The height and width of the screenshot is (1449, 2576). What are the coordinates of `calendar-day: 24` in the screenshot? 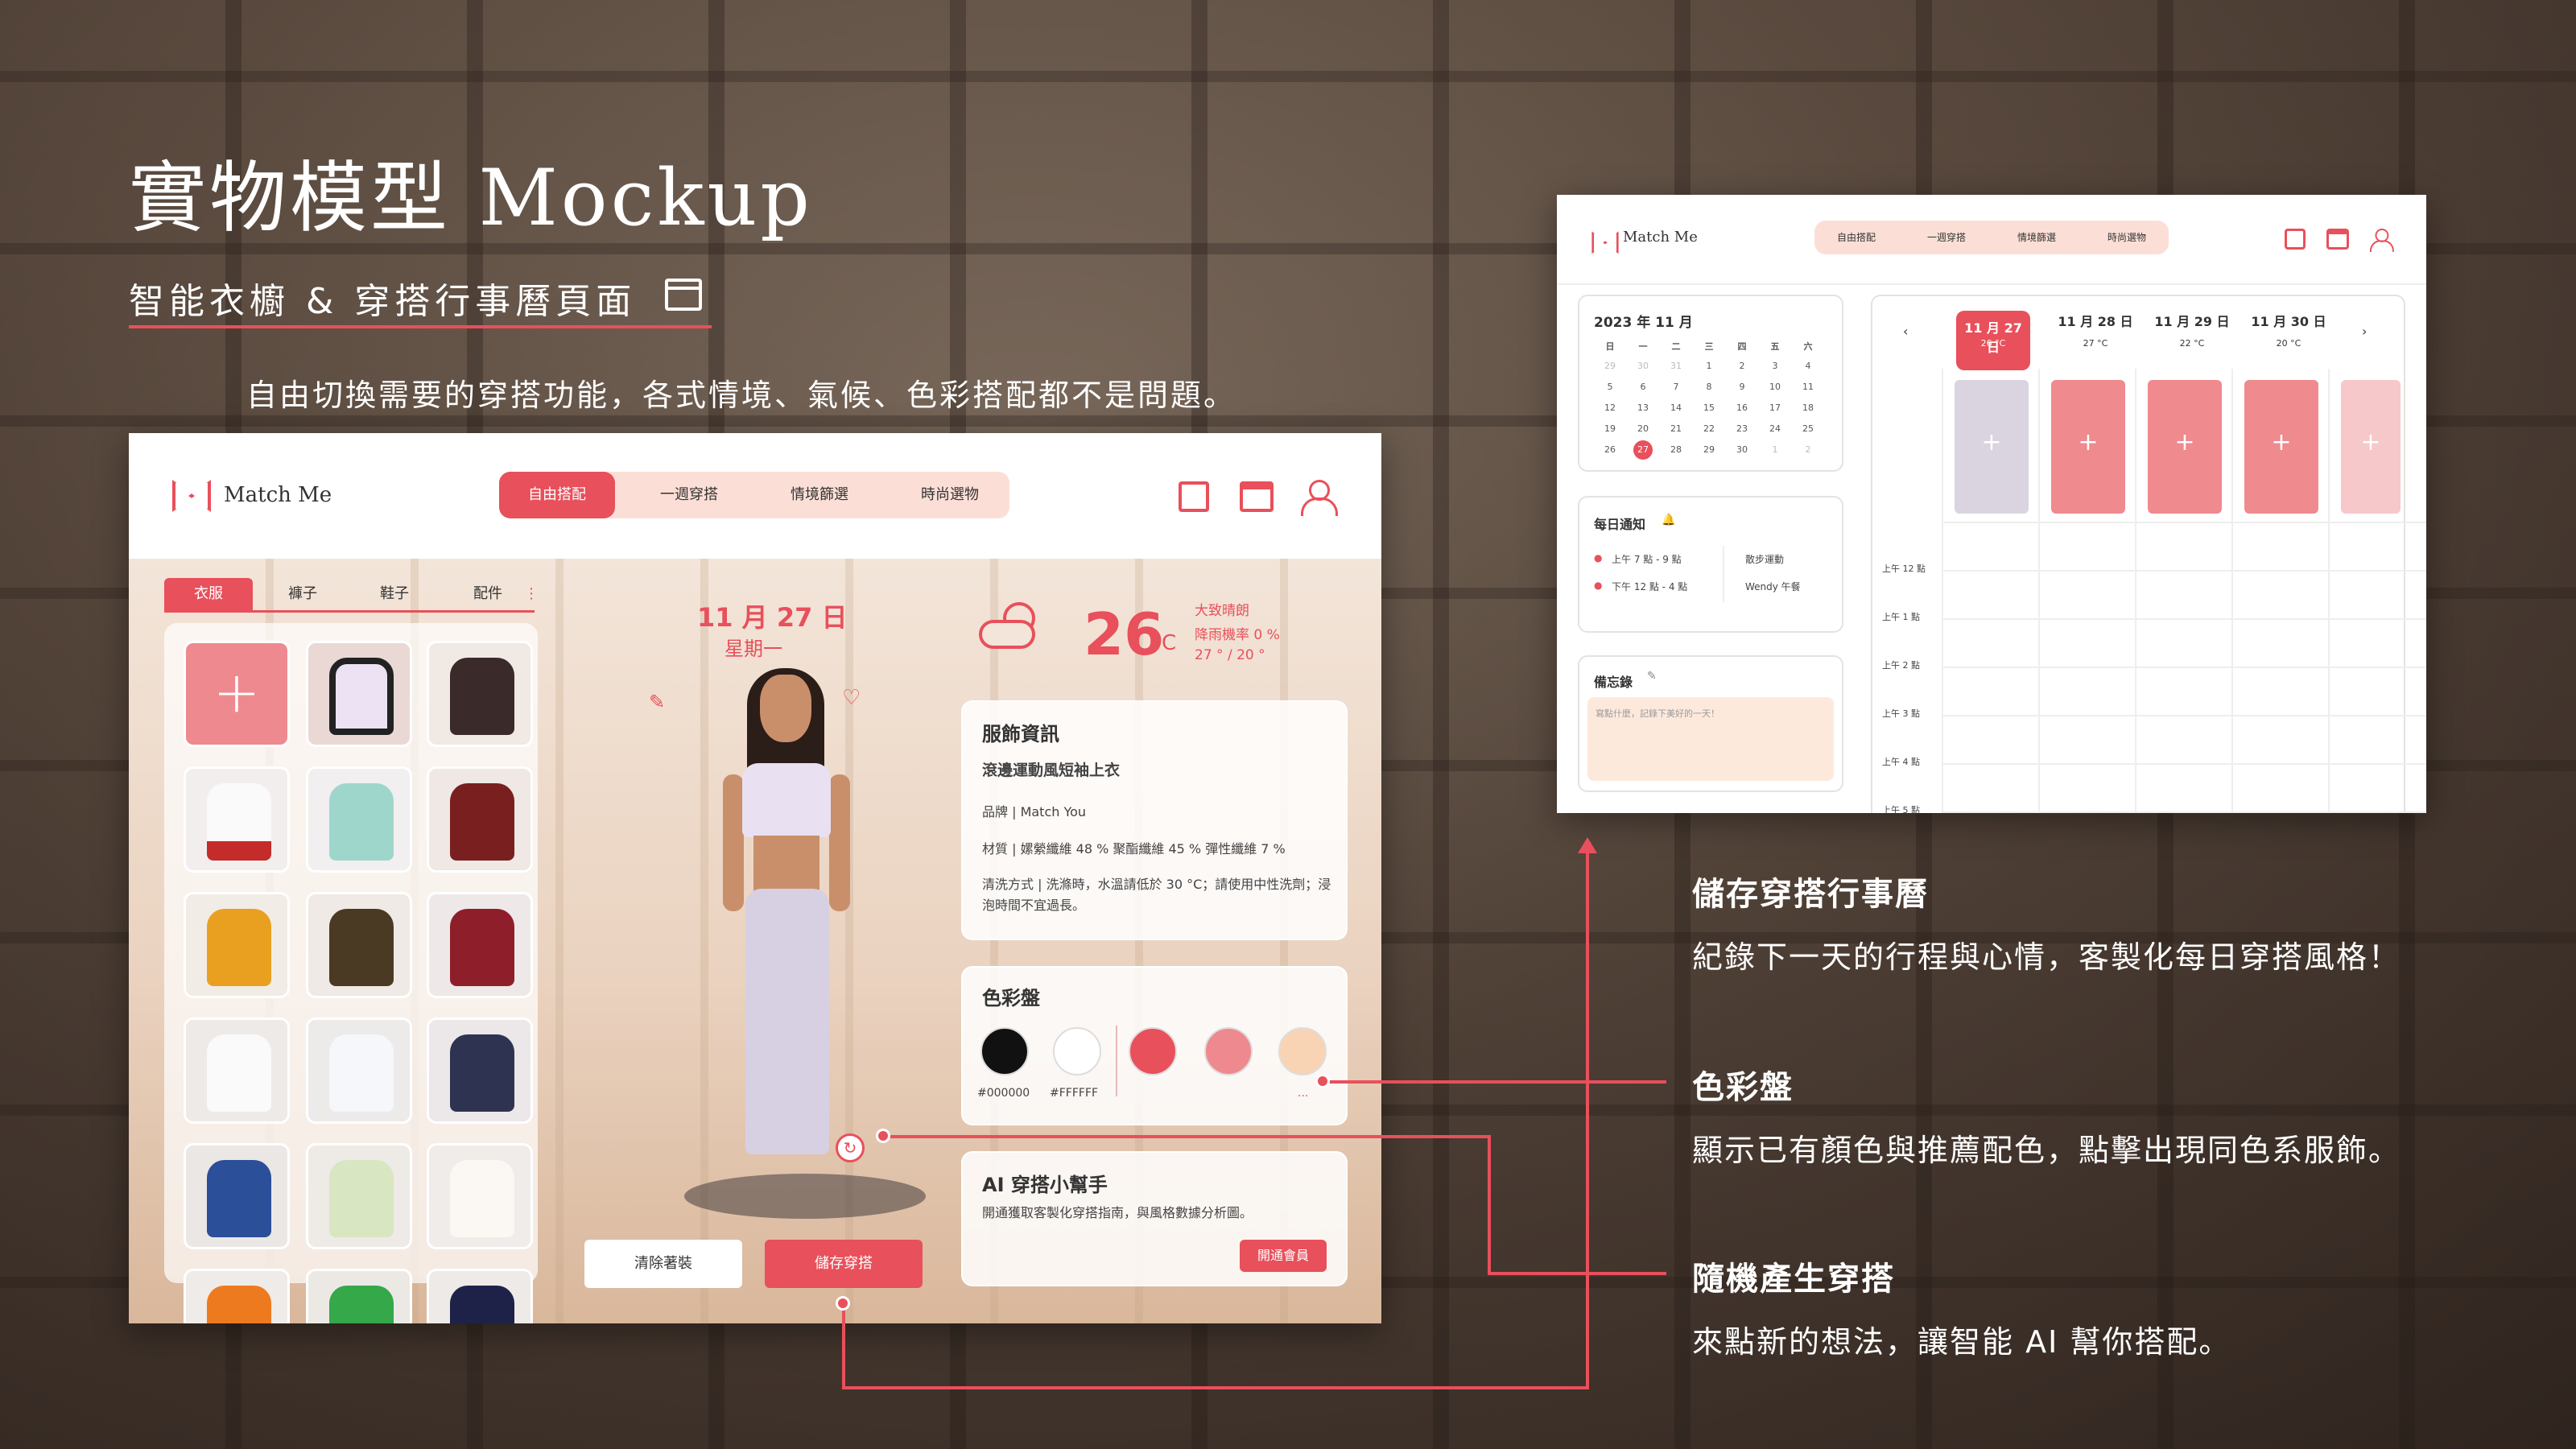 It's located at (1775, 428).